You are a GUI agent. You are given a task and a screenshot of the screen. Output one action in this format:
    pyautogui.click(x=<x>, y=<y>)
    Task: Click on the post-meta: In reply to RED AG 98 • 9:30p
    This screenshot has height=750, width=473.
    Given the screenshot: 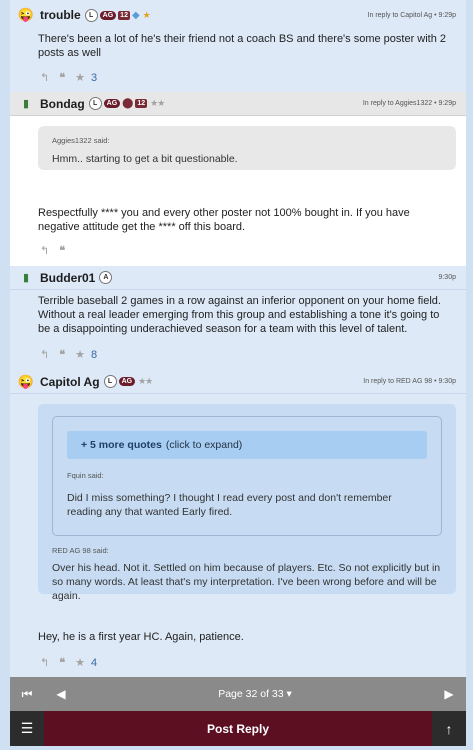 What is the action you would take?
    pyautogui.click(x=409, y=381)
    